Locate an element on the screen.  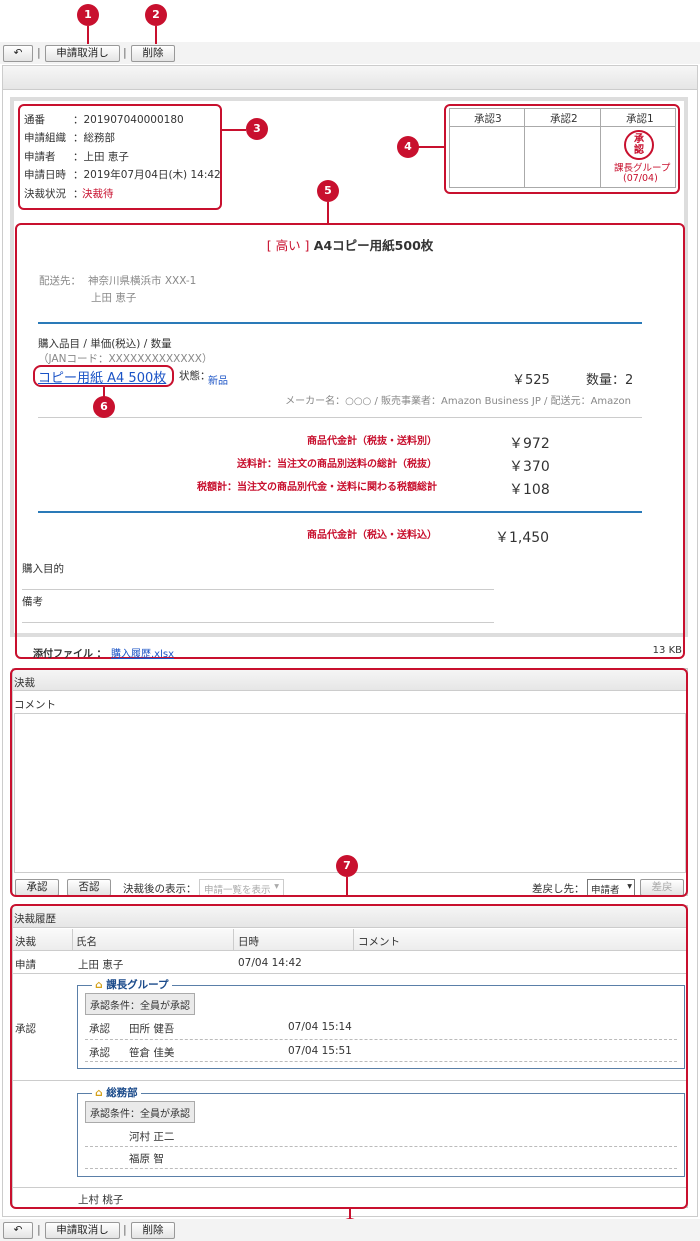
tax-label: 税額計：当注文の商品別代金・送料に関わる税額総計 is located at coordinates (317, 487).